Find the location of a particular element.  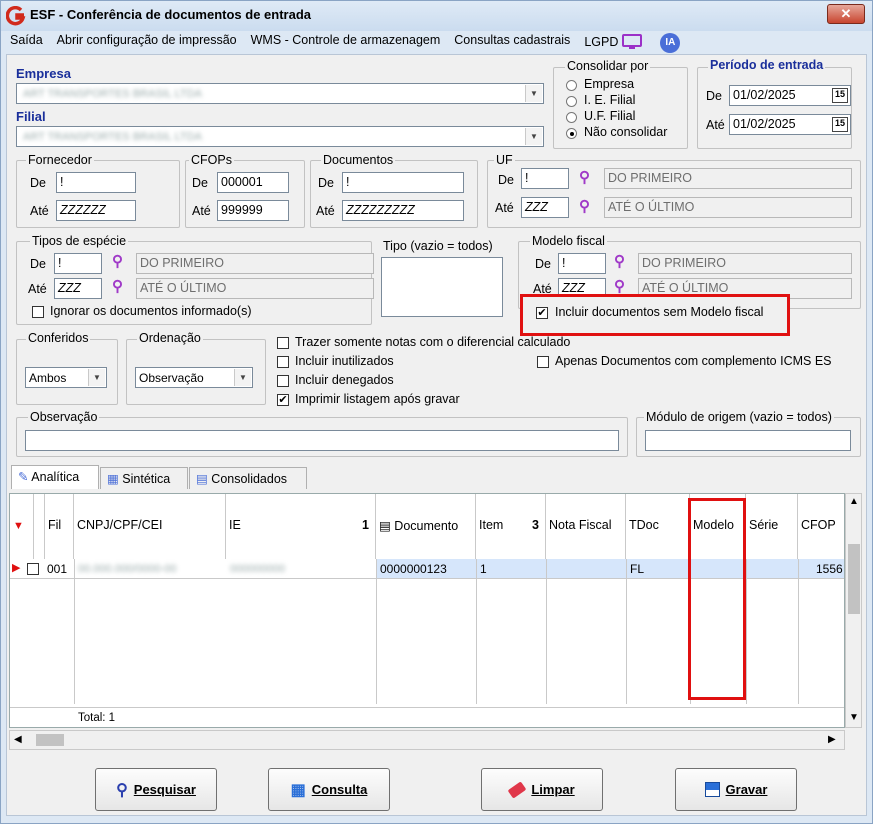

menu-lgpd: LGPD is located at coordinates (613, 42).